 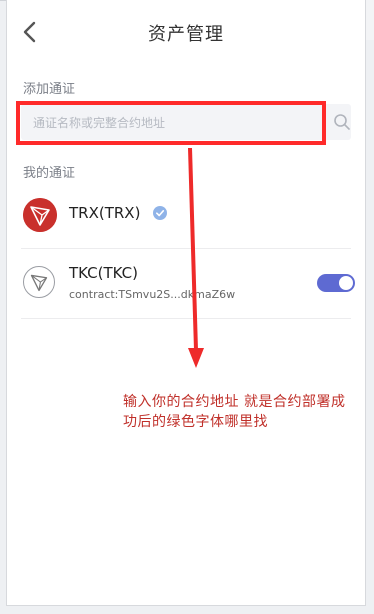 I want to click on annotation-line-2: 功后的绿色字体哪里找, so click(x=195, y=422).